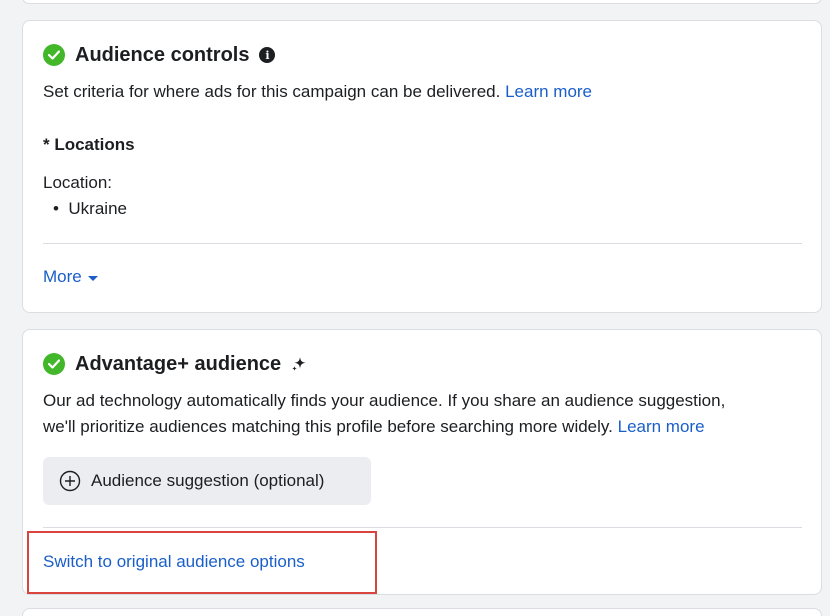 The height and width of the screenshot is (616, 830). I want to click on audience-controls-header: Audience controls i, so click(159, 55).